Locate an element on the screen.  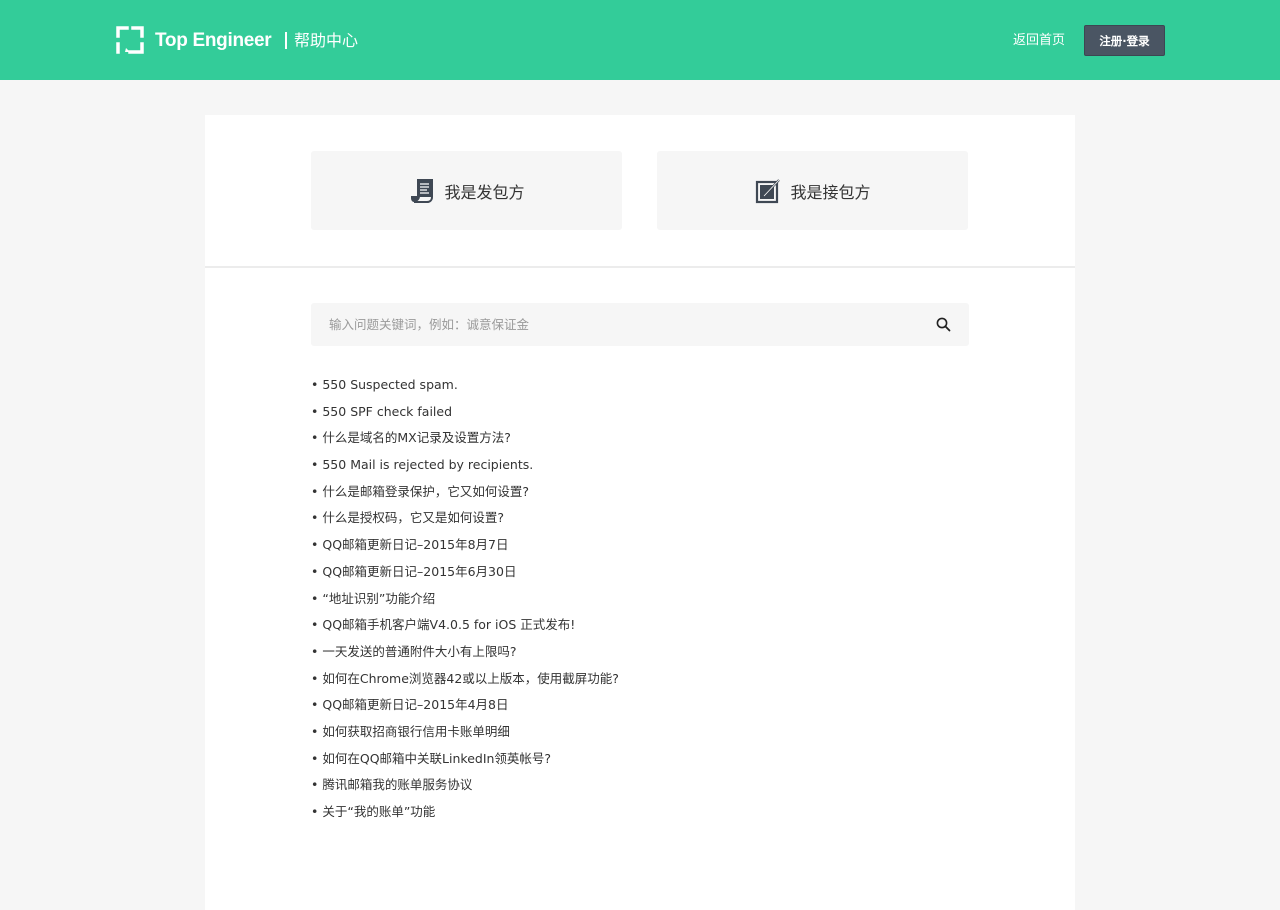
faq-item: QQ邮箱更新日记–2015年6月30日 is located at coordinates (631, 572).